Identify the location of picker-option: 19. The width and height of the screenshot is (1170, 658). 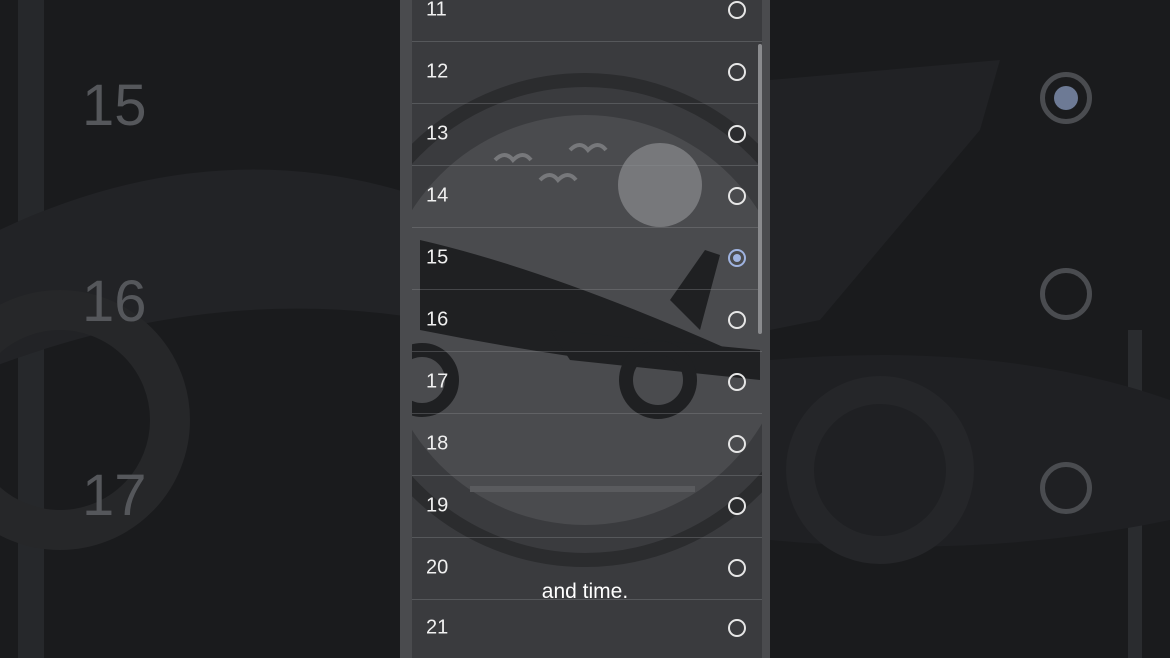
(587, 506).